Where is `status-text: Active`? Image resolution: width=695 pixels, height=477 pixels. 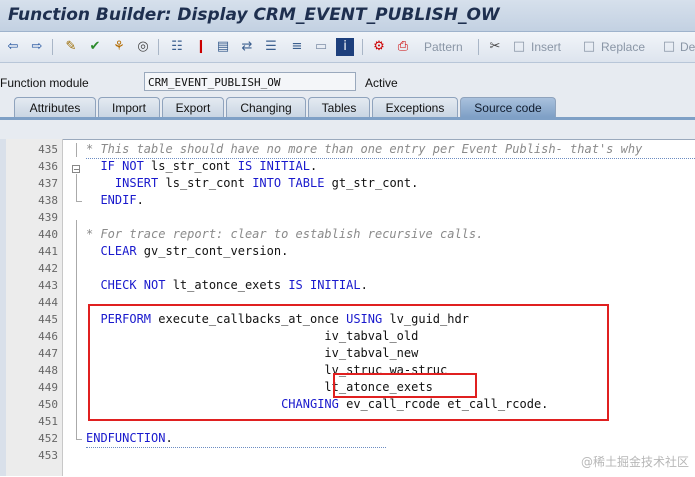 status-text: Active is located at coordinates (381, 83).